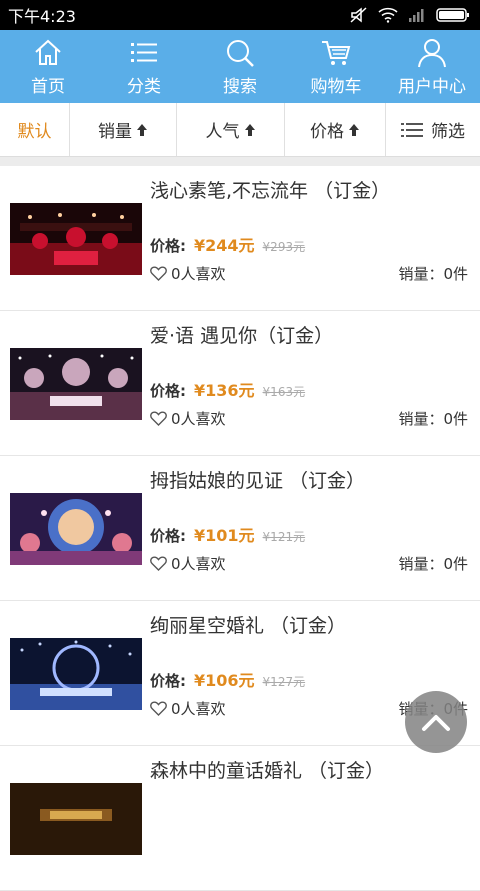 The height and width of the screenshot is (891, 480). I want to click on product-title: 绚丽星空婚礼 （订金）, so click(248, 626).